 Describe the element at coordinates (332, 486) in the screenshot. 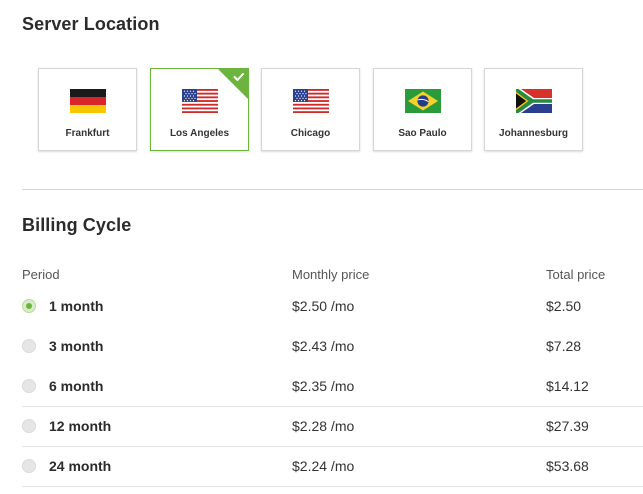

I see `row-divider` at that location.